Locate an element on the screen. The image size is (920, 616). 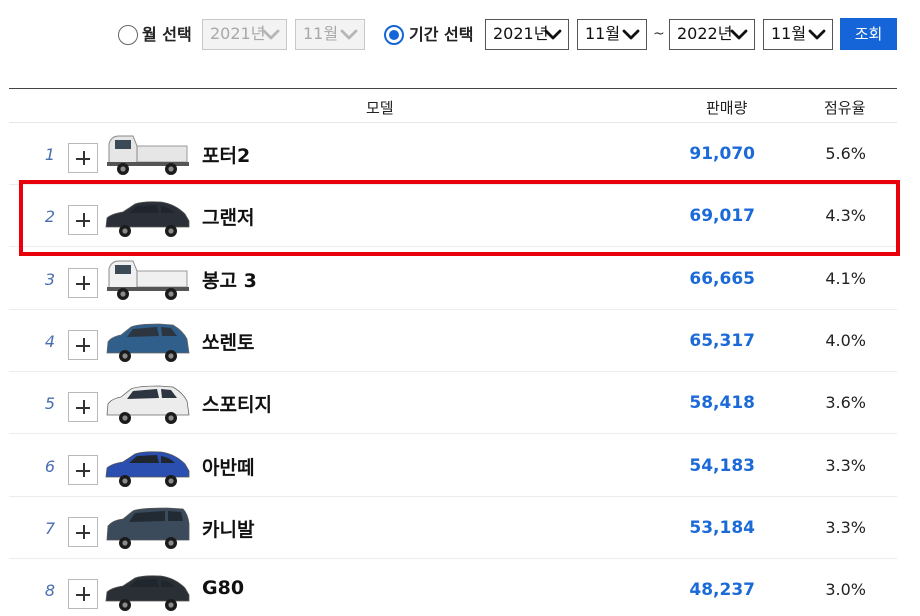
market-share: 4.1% is located at coordinates (845, 278).